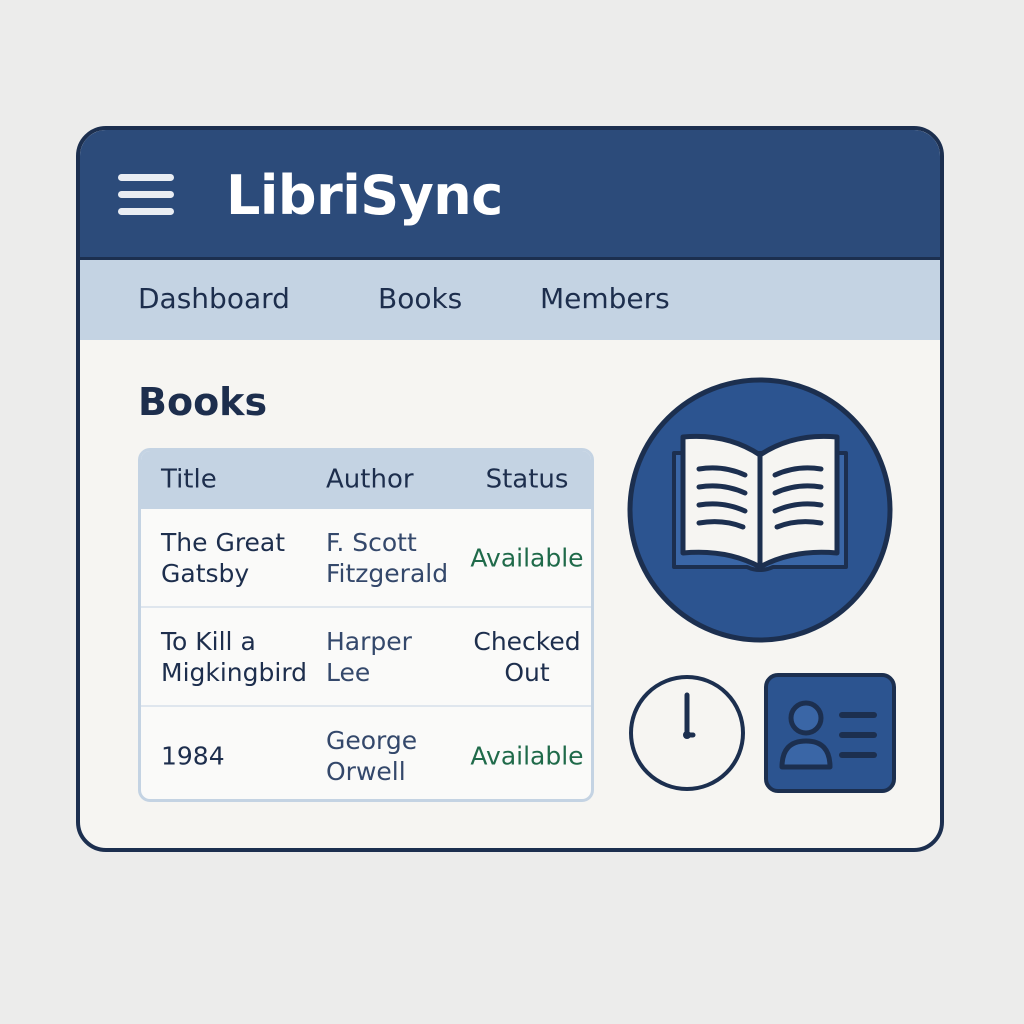 The image size is (1024, 1024). I want to click on nav-item-dashboard: Dashboard, so click(214, 298).